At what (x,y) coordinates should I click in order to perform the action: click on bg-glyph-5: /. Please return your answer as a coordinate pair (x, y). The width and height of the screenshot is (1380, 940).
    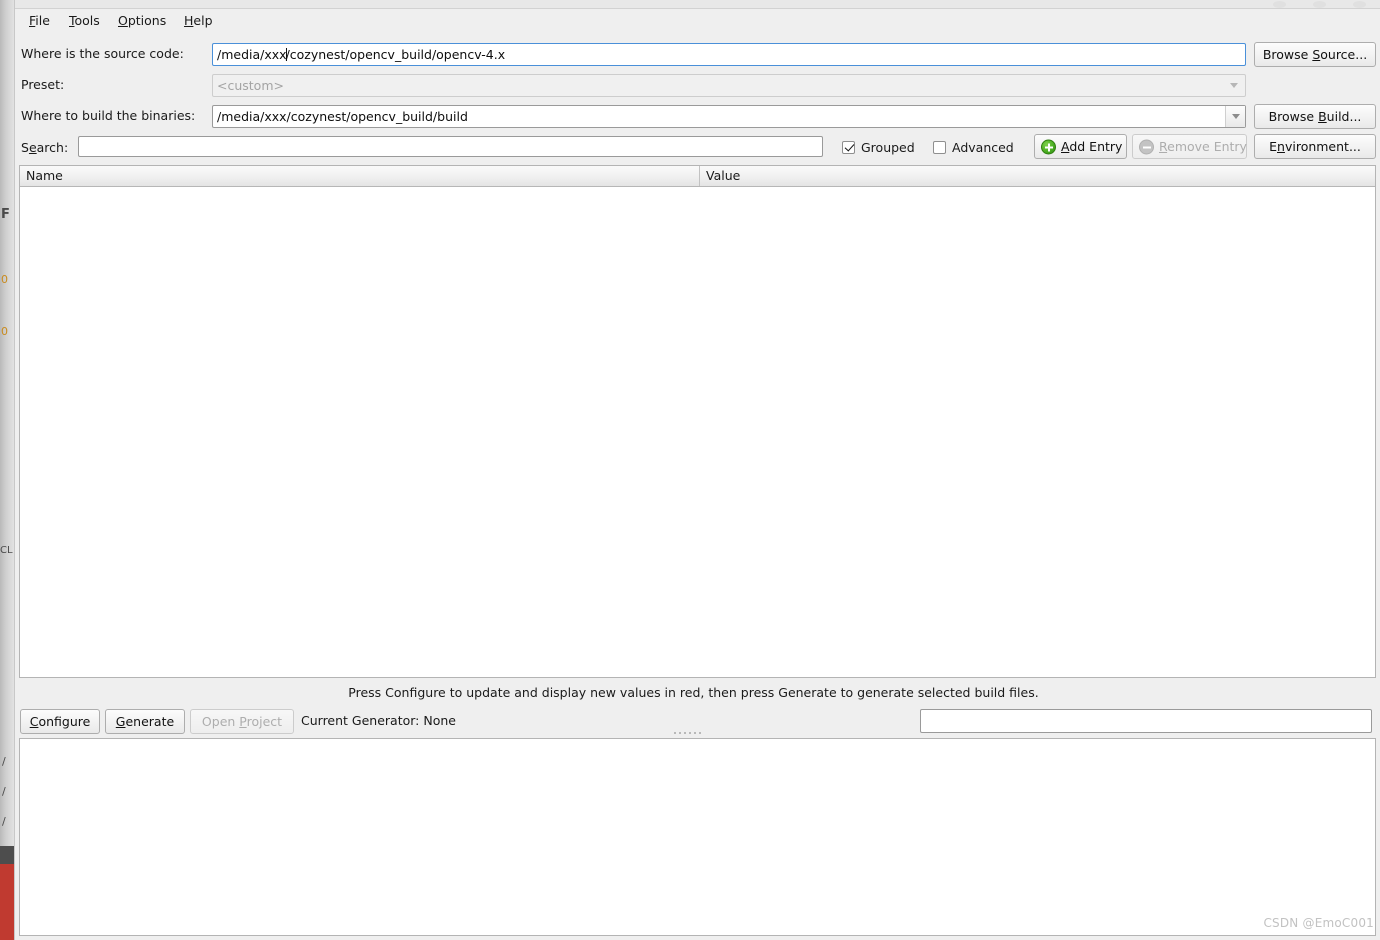
    Looking at the image, I should click on (4, 791).